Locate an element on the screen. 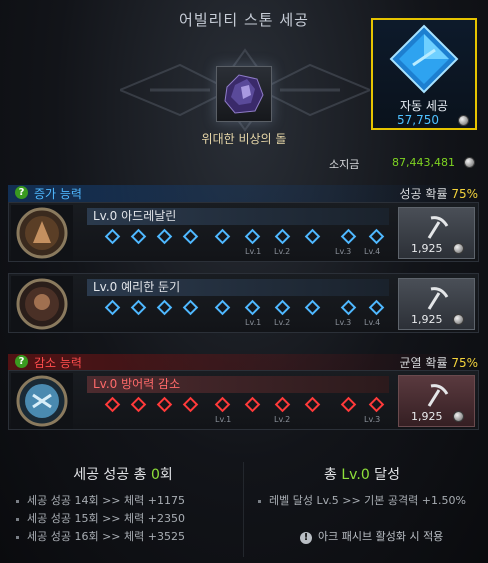 This screenshot has width=488, height=563. decrease-title: 감소 능력 is located at coordinates (58, 363).